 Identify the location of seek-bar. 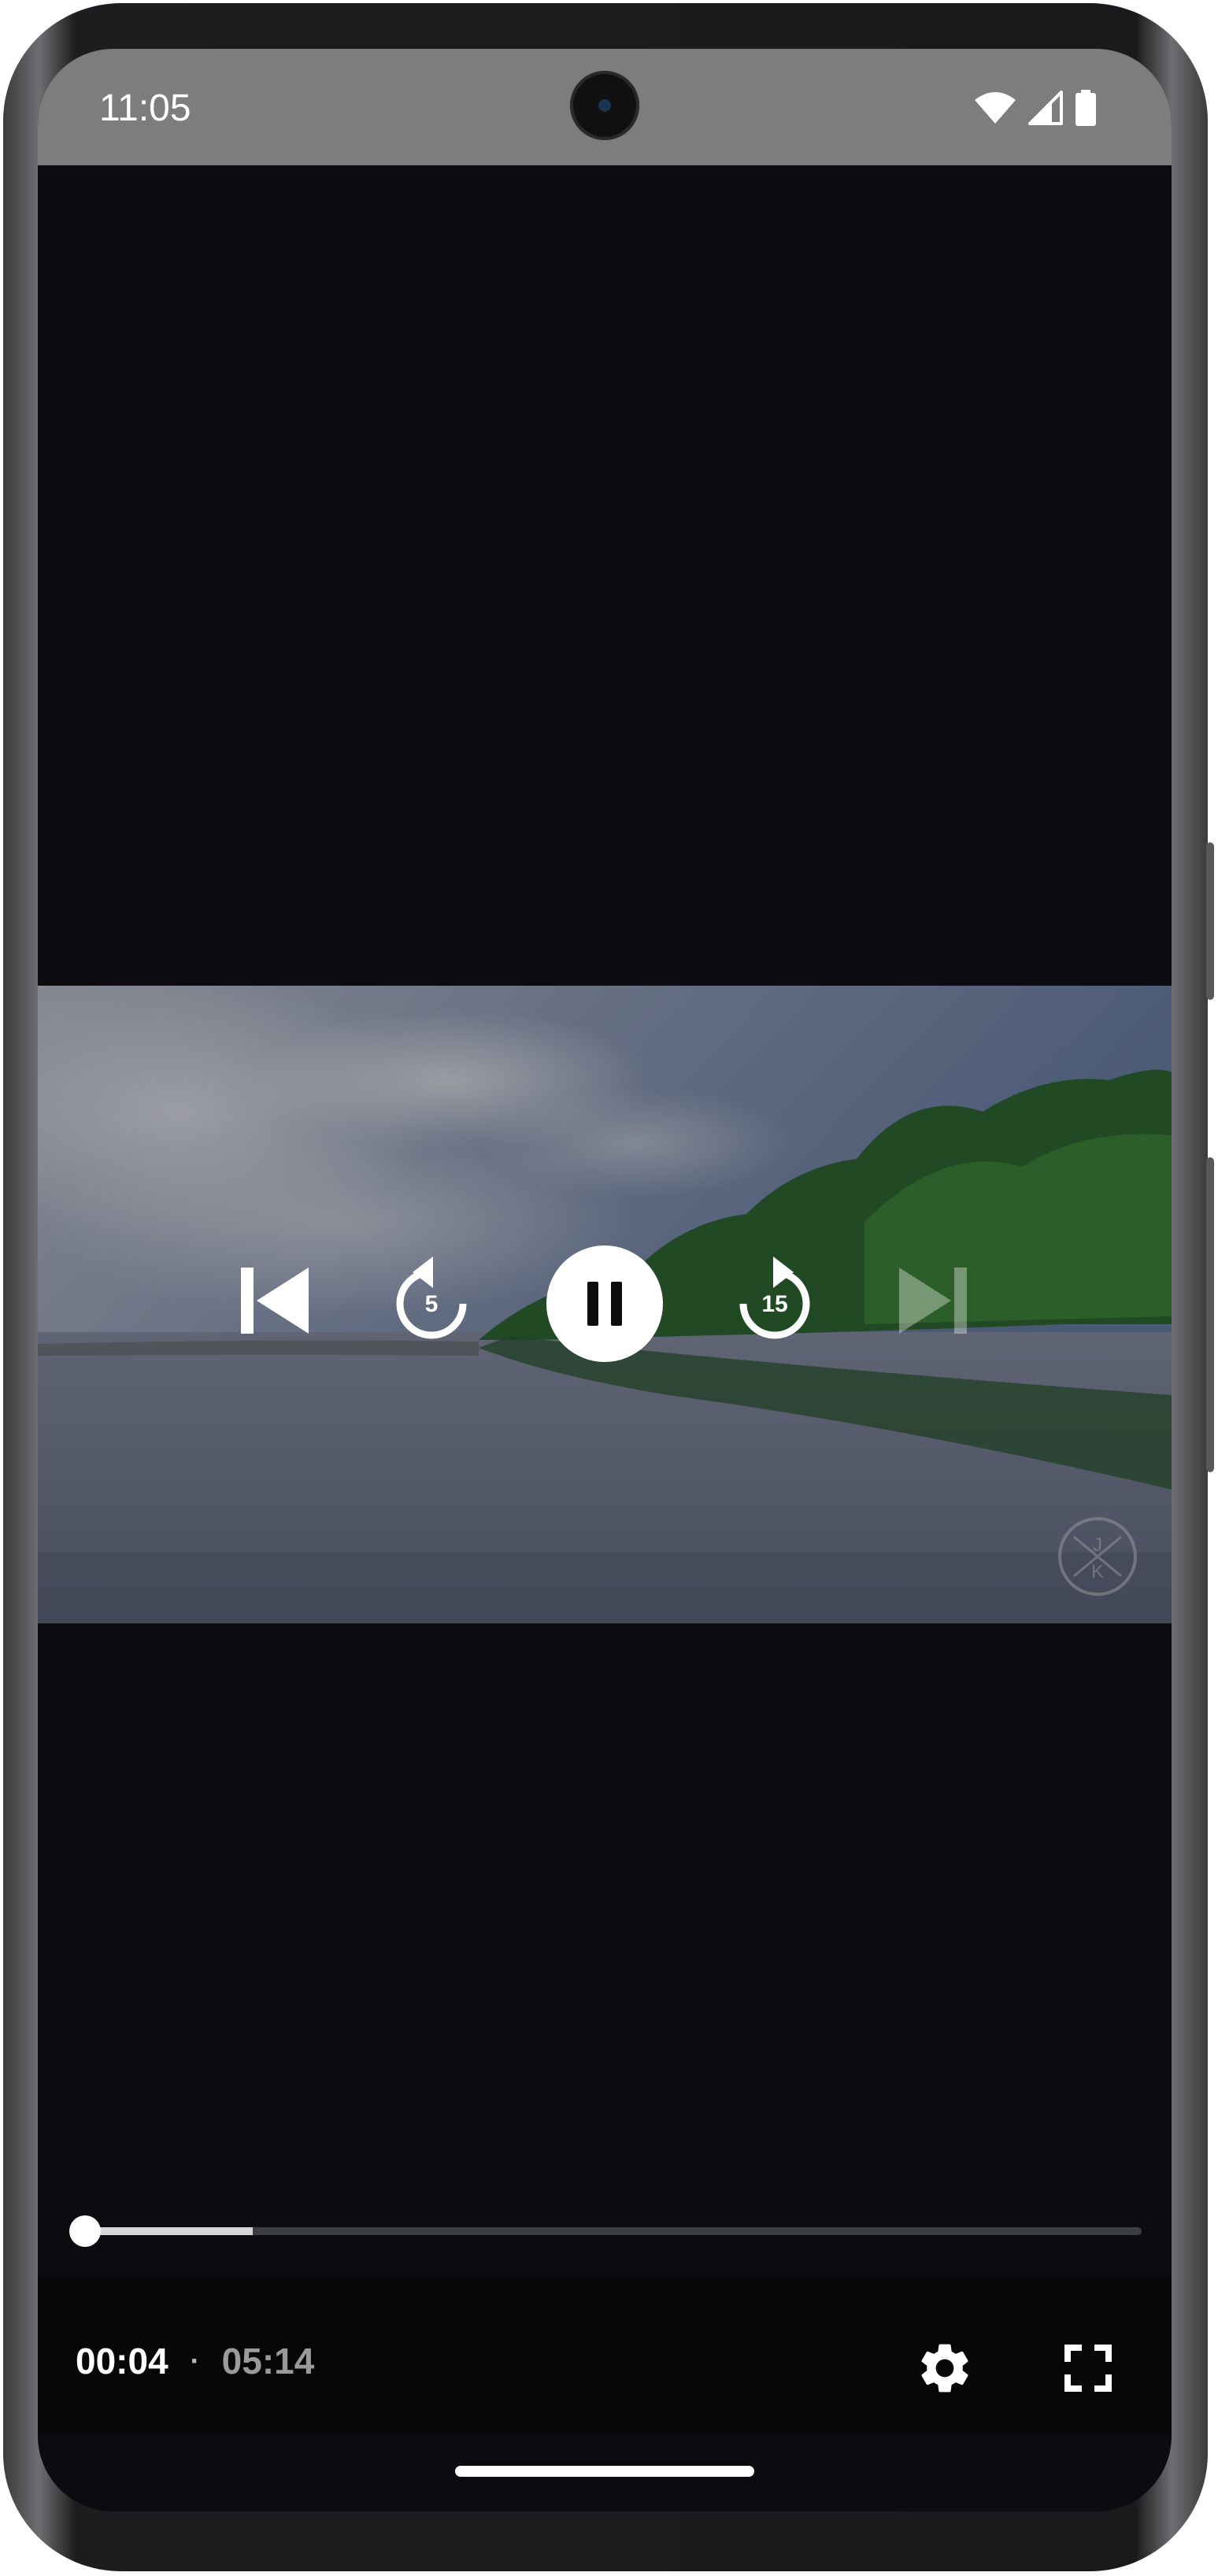
(605, 2231).